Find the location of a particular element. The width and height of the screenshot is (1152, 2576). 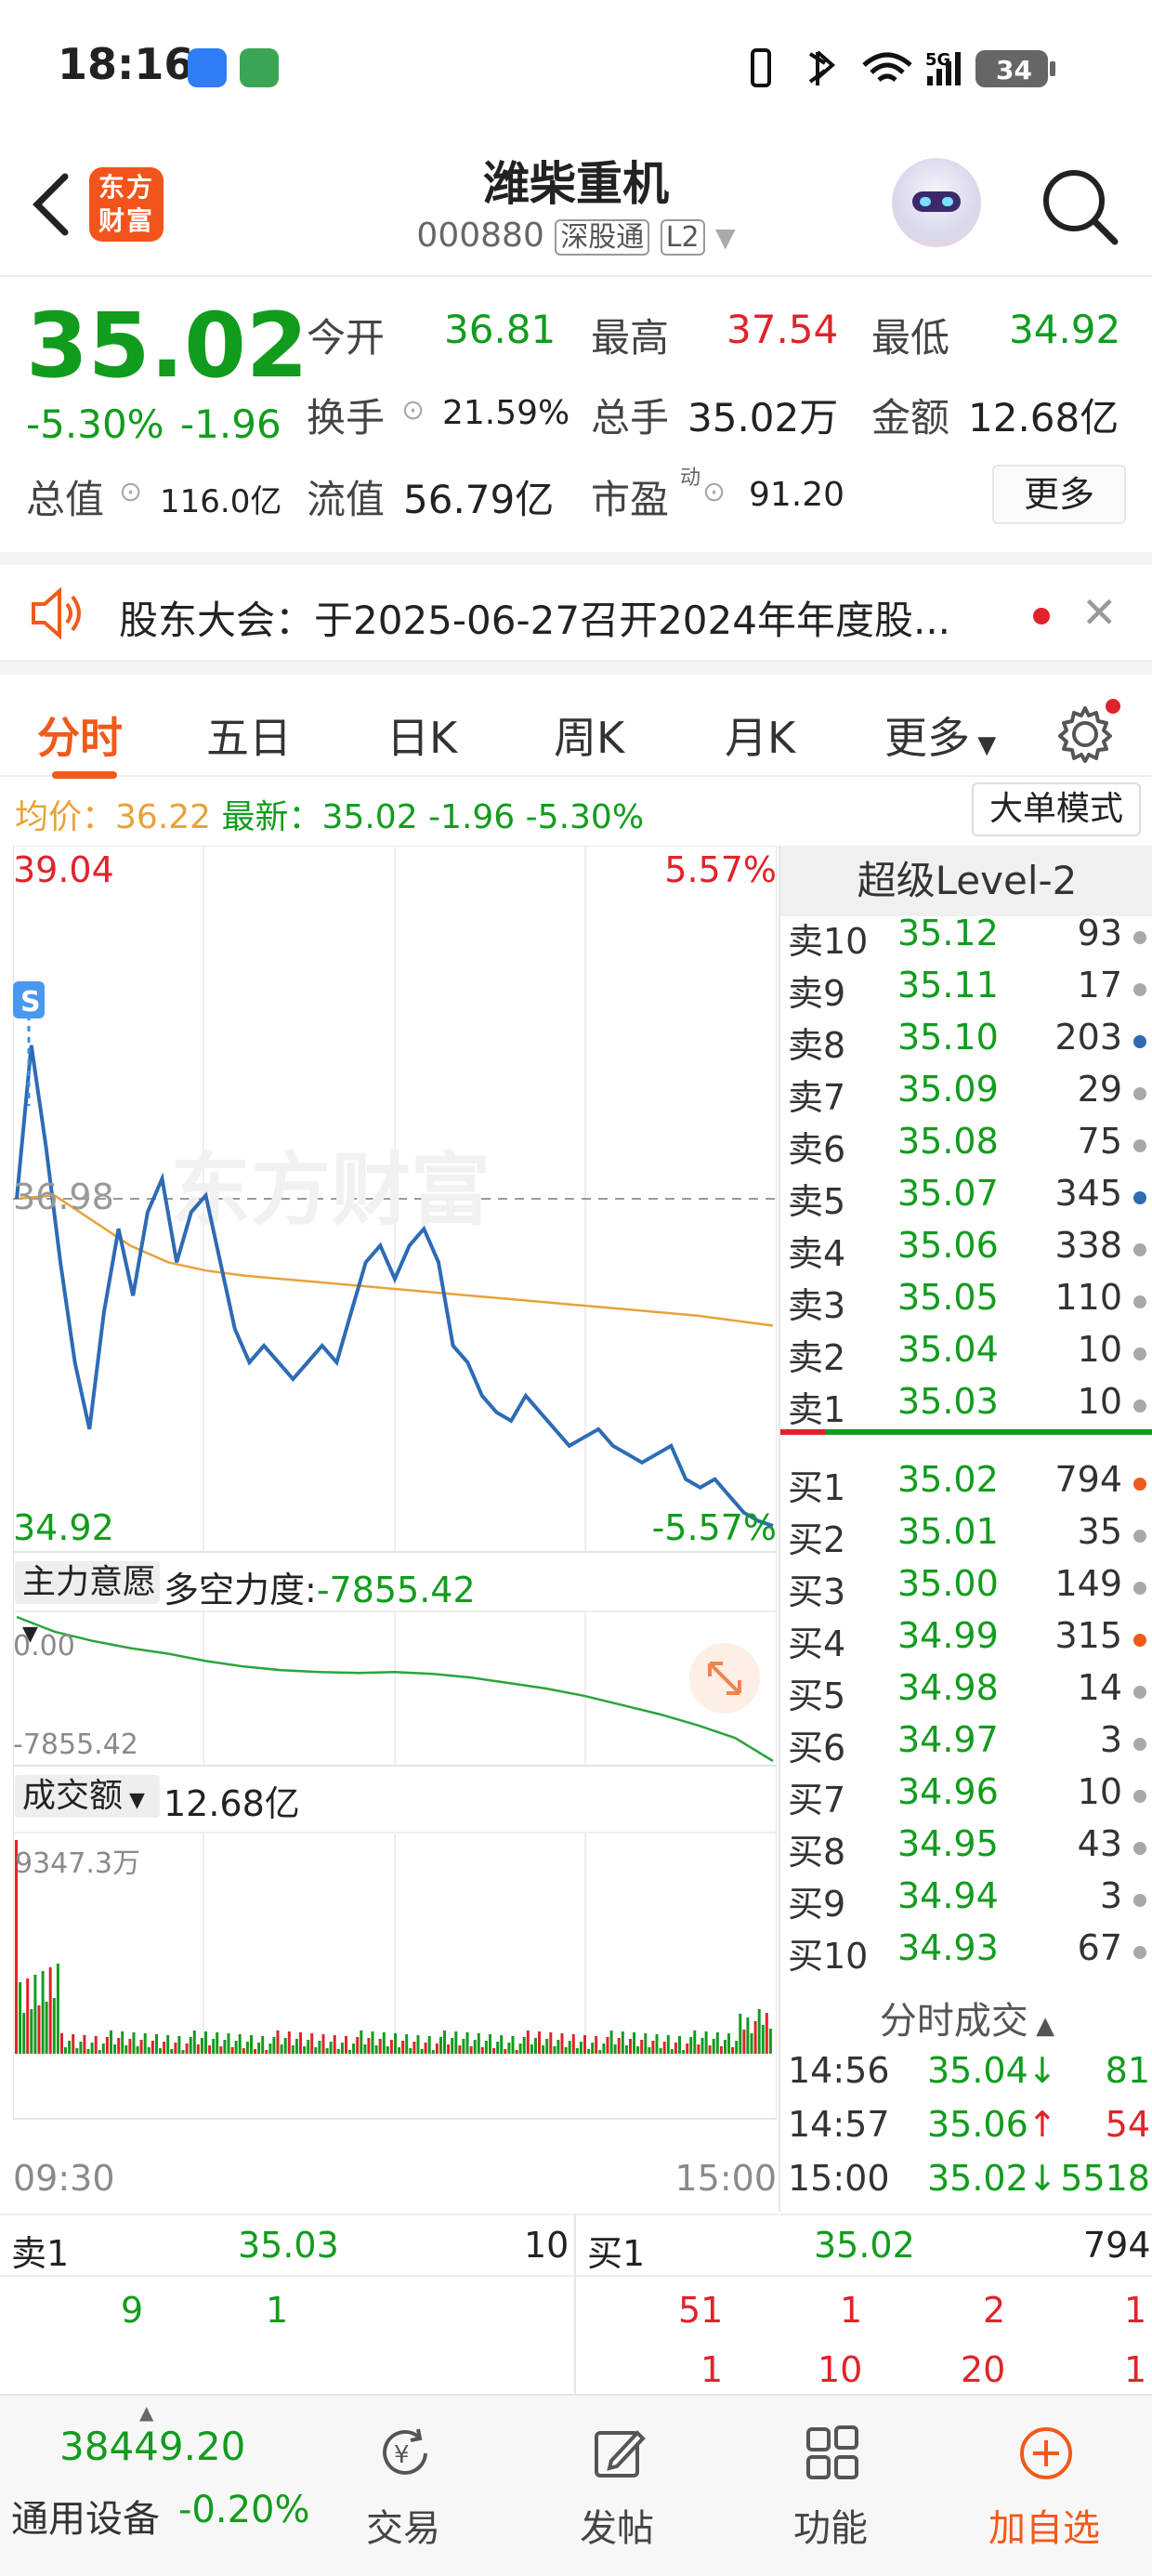

bid-row: 买1 35.02 794 is located at coordinates (970, 1485).